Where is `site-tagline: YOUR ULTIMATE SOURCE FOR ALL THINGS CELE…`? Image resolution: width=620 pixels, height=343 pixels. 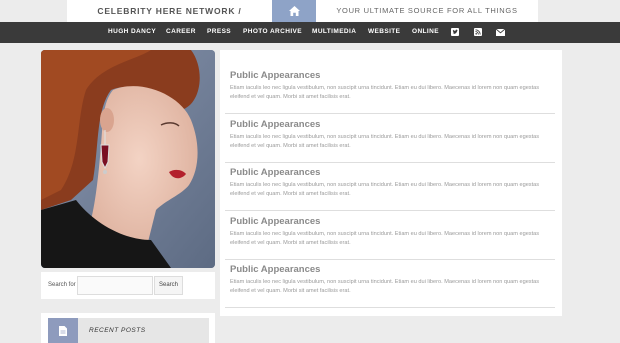 site-tagline: YOUR ULTIMATE SOURCE FOR ALL THINGS CELE… is located at coordinates (427, 18).